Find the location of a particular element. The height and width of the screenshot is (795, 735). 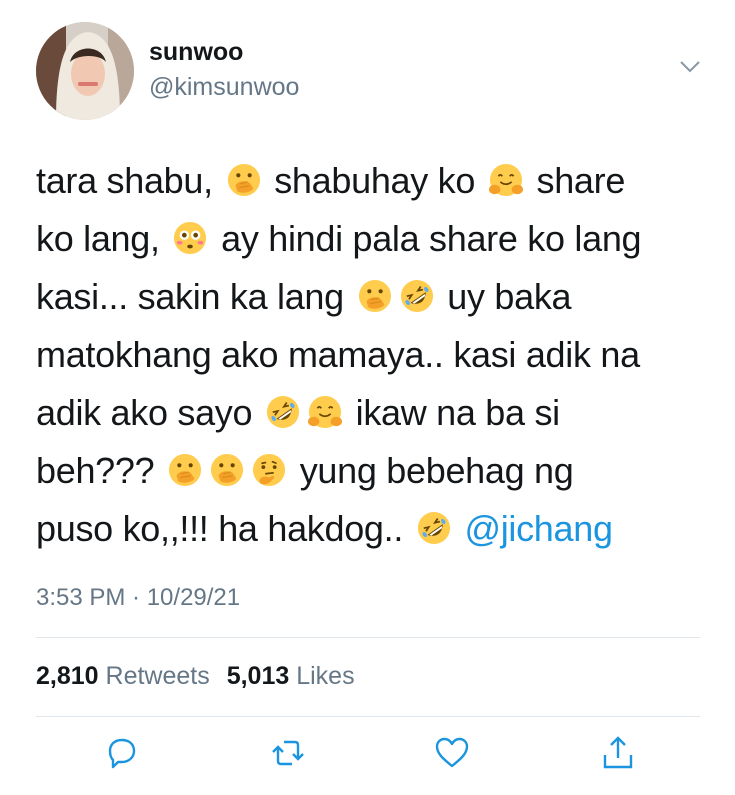

tweet-text-segment: uy baka is located at coordinates (504, 296).